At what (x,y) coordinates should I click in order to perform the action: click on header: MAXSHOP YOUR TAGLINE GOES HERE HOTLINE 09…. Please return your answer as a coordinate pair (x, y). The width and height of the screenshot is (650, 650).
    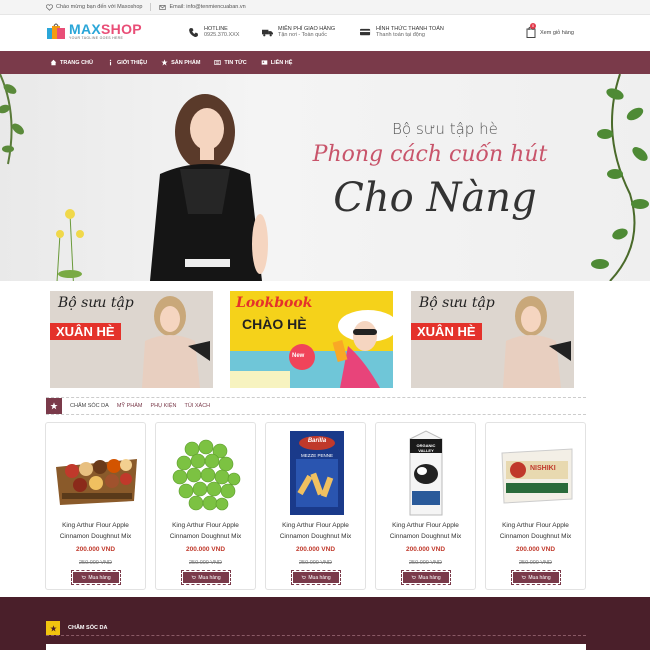
    Looking at the image, I should click on (325, 33).